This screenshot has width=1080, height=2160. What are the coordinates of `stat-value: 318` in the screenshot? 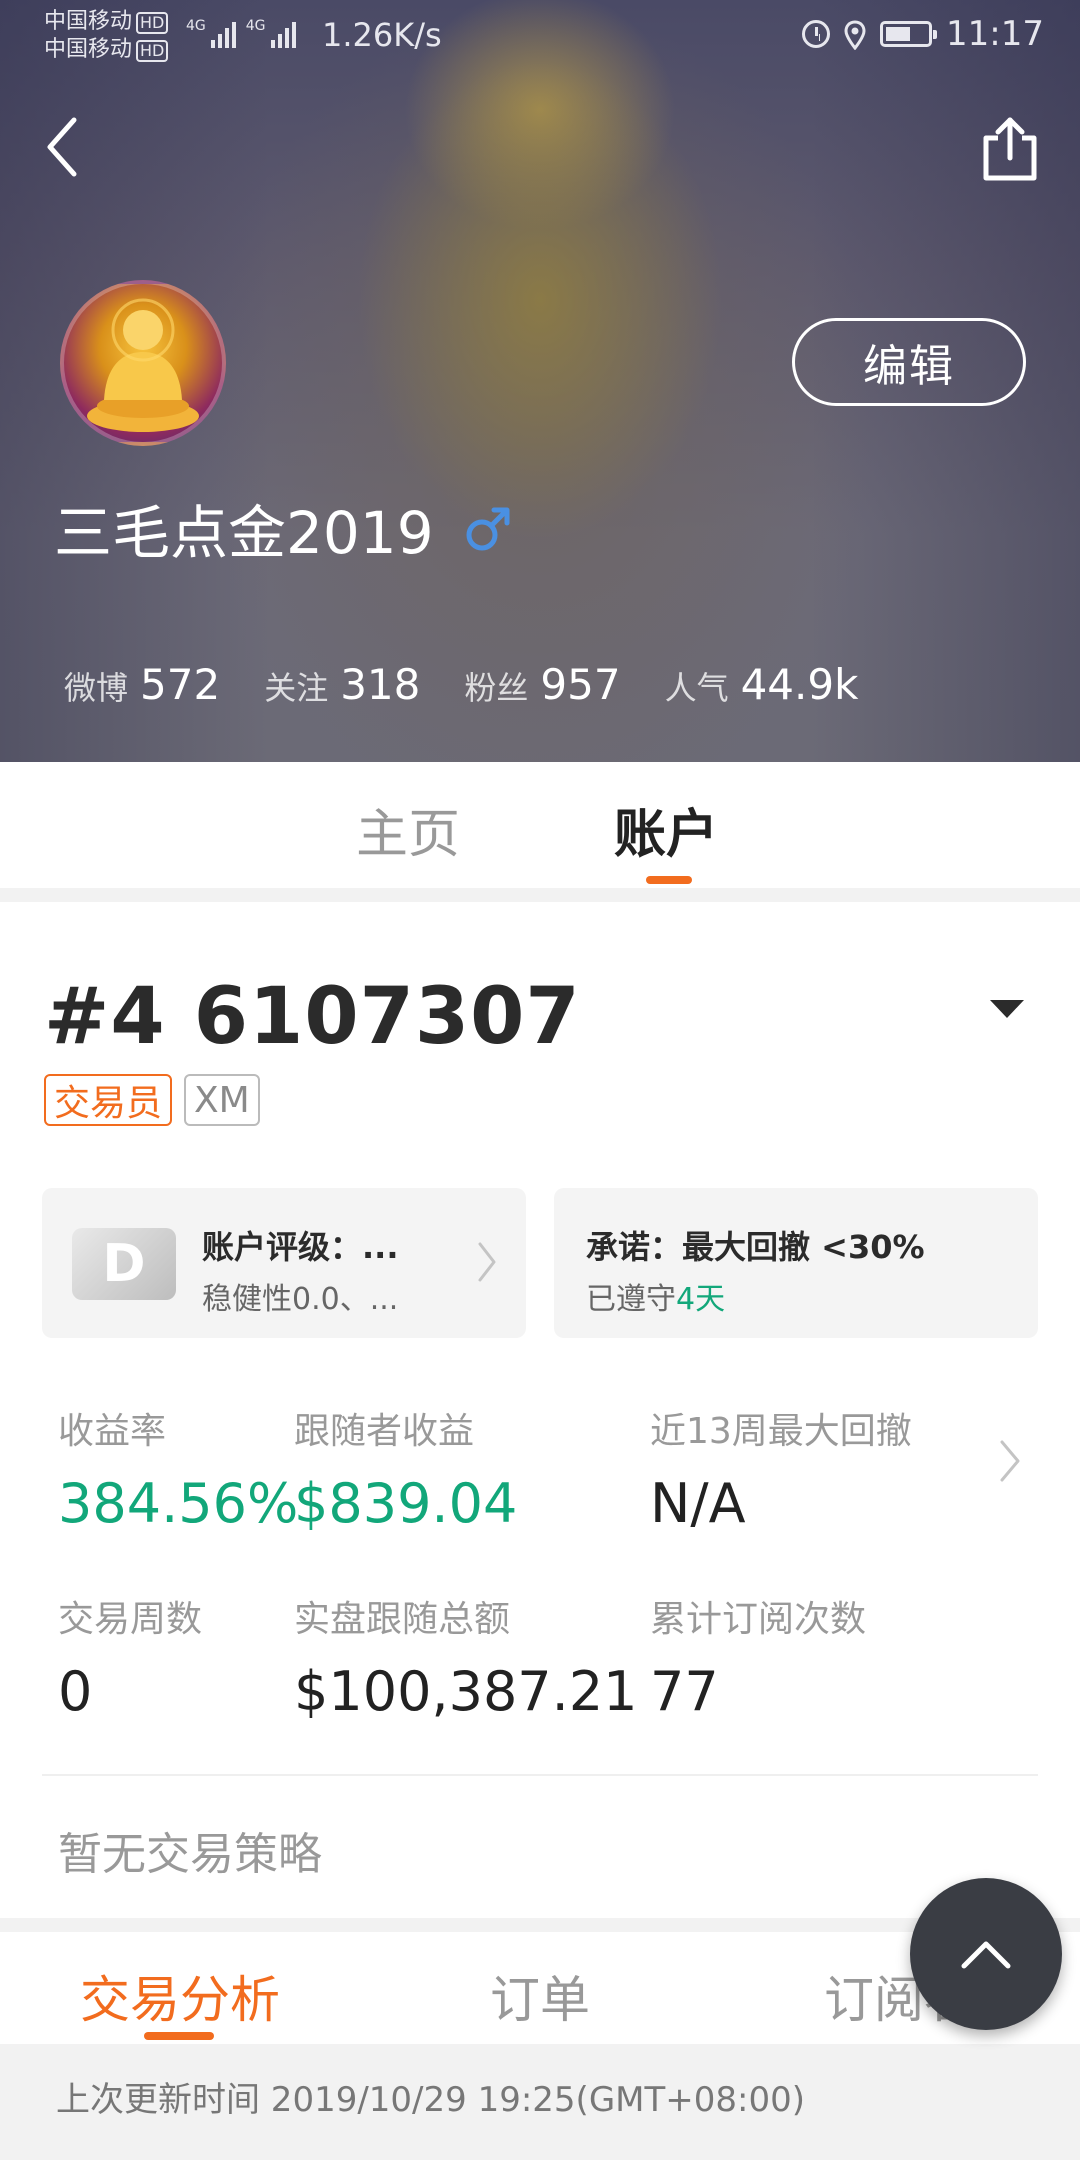 It's located at (380, 684).